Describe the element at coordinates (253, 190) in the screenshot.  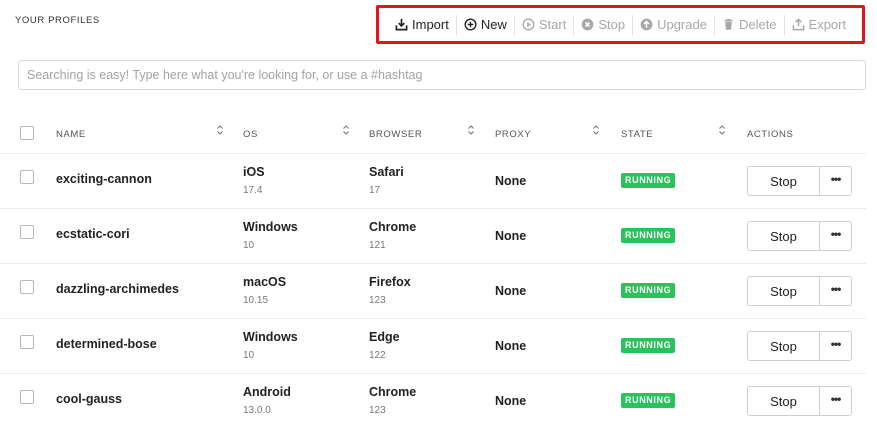
I see `os-version: 17.4` at that location.